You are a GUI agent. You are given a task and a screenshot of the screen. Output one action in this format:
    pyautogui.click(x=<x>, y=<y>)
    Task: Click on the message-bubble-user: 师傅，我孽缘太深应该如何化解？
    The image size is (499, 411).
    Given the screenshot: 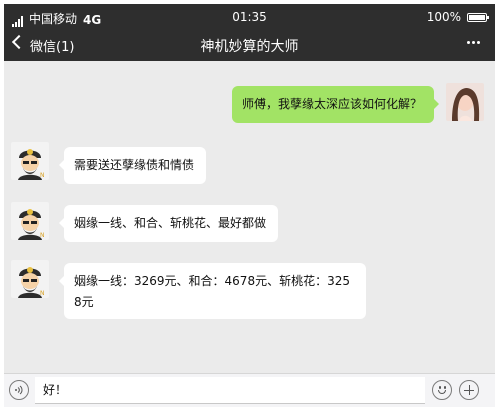 What is the action you would take?
    pyautogui.click(x=335, y=104)
    